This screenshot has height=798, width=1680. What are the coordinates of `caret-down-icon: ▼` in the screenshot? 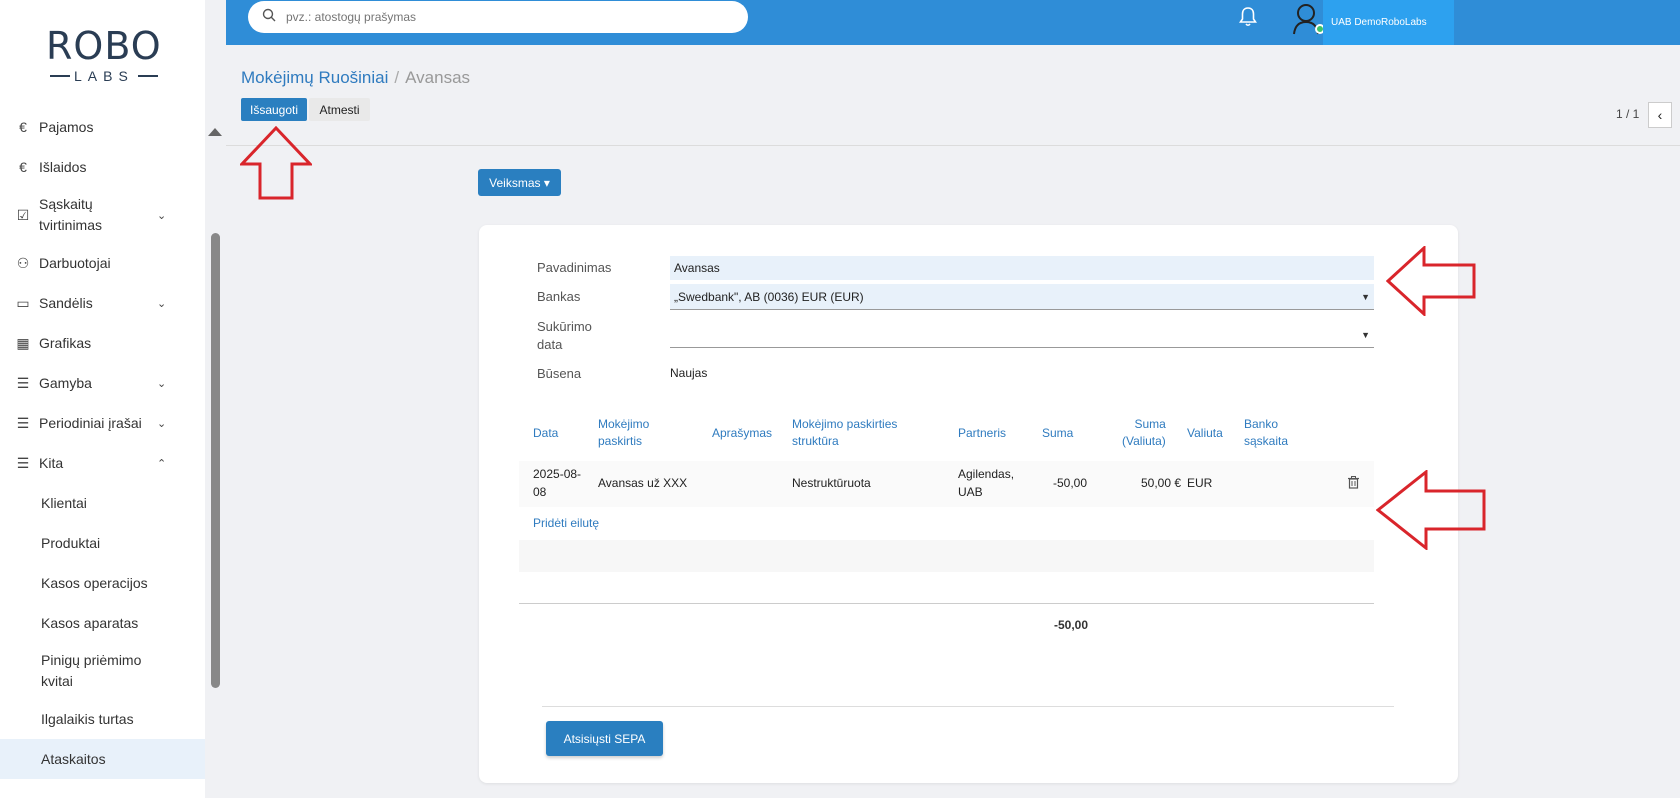 It's located at (1365, 334).